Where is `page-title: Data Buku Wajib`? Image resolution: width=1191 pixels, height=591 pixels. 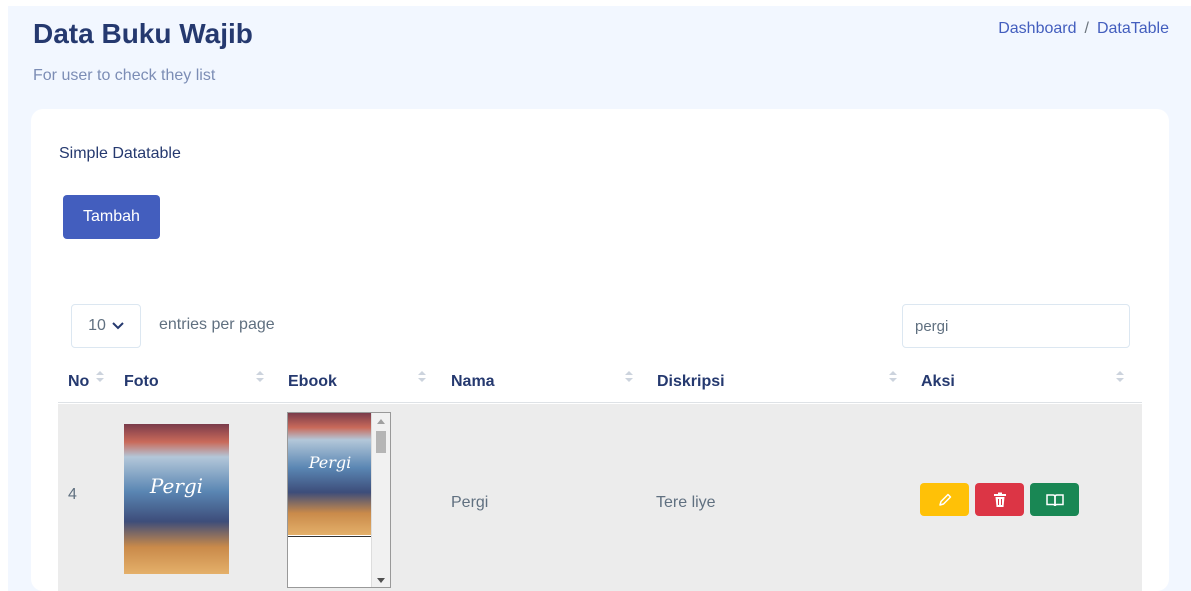
page-title: Data Buku Wajib is located at coordinates (143, 33).